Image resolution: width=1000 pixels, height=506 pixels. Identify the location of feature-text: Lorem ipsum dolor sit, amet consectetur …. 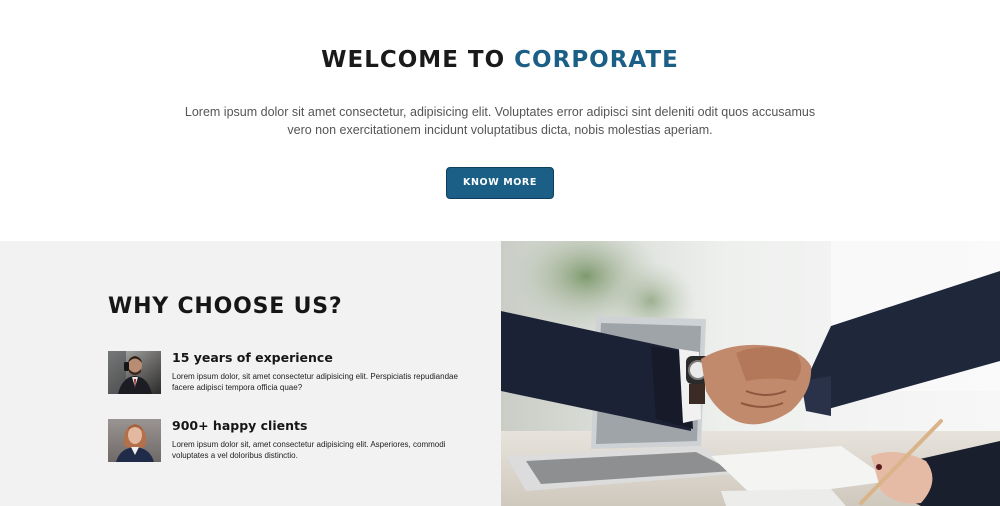
(309, 450).